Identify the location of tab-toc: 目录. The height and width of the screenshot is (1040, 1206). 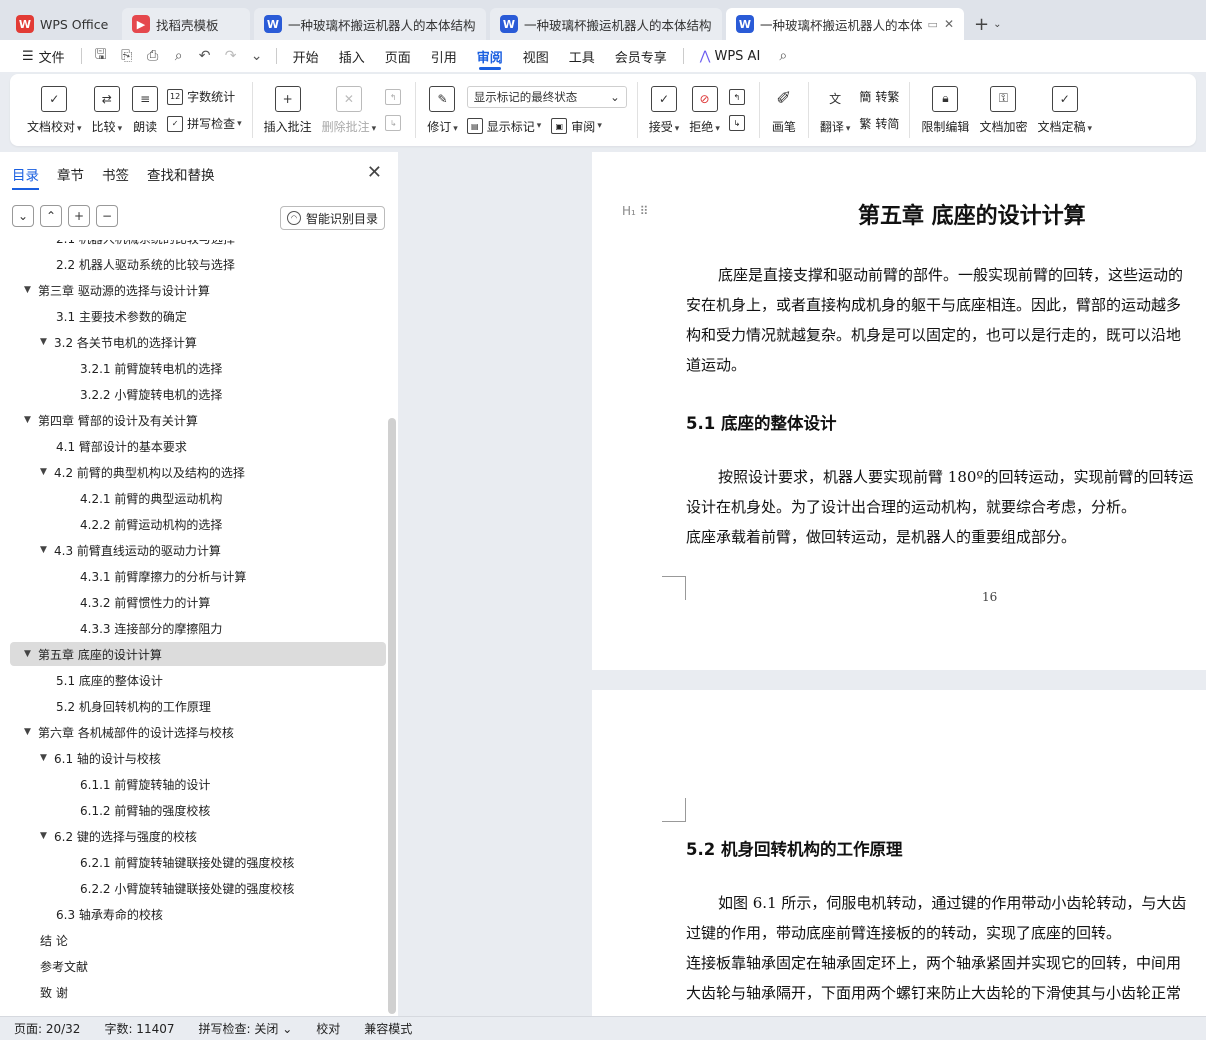
(25, 174).